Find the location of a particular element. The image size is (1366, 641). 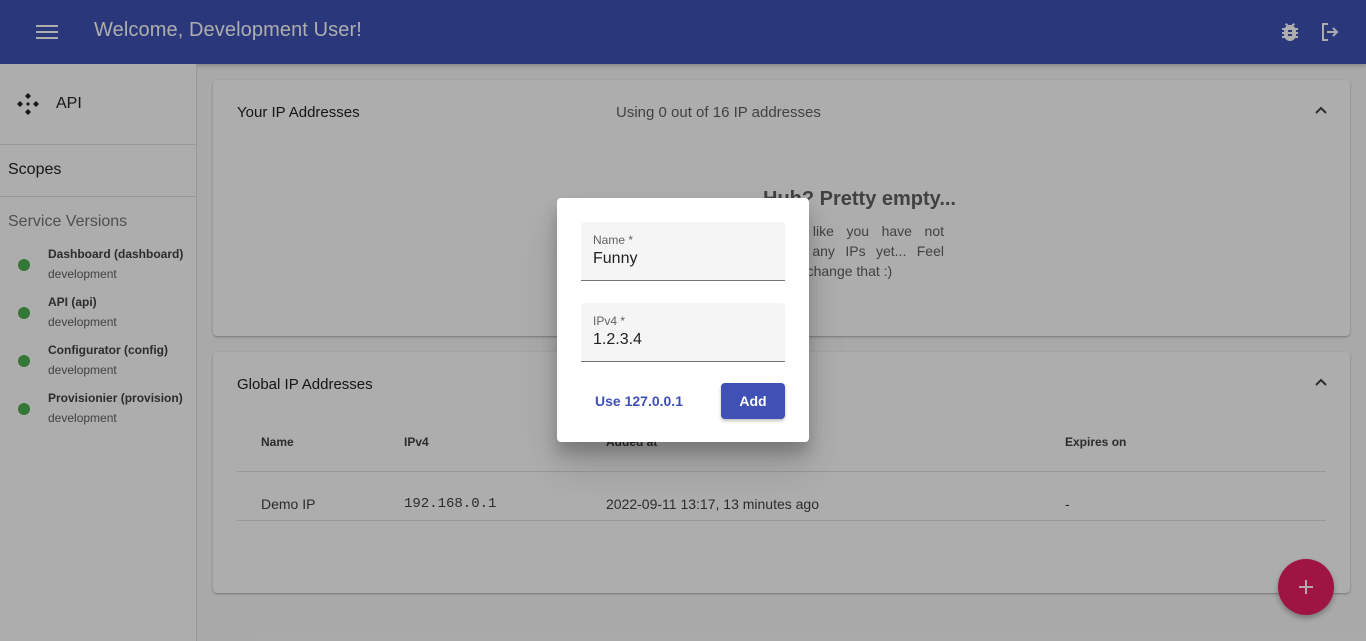

ipv4-field-value: 1.2.3.4 is located at coordinates (617, 339).